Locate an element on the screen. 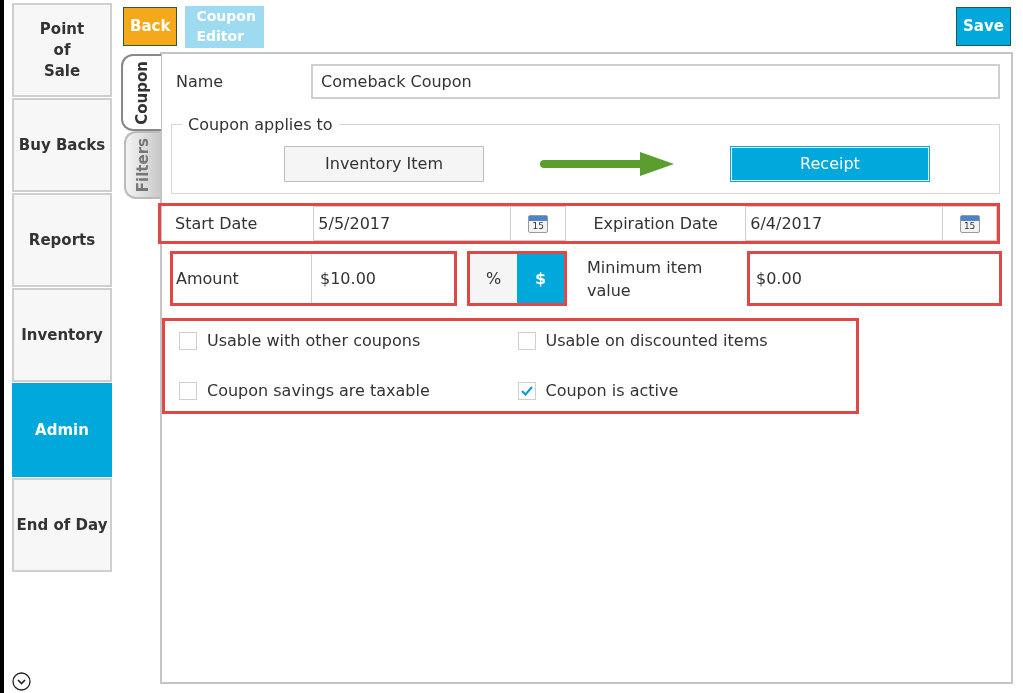  nav-item: Inventory is located at coordinates (62, 335).